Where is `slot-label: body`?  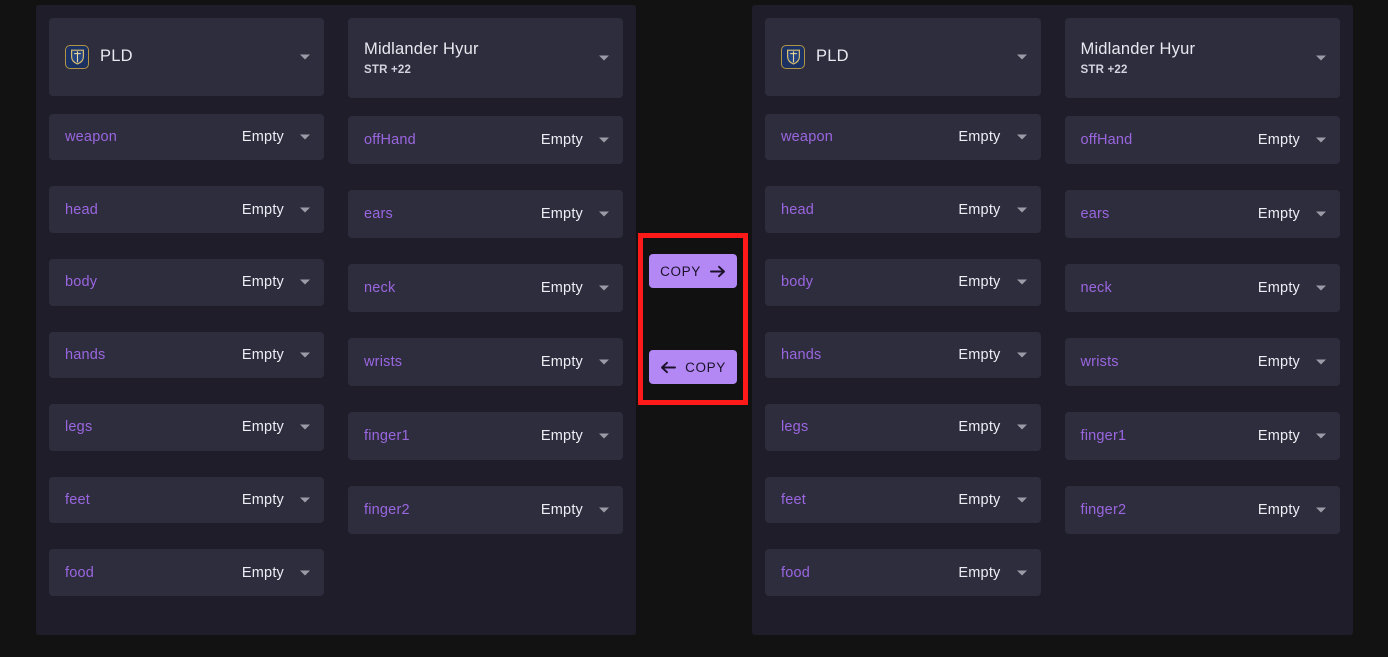
slot-label: body is located at coordinates (797, 282).